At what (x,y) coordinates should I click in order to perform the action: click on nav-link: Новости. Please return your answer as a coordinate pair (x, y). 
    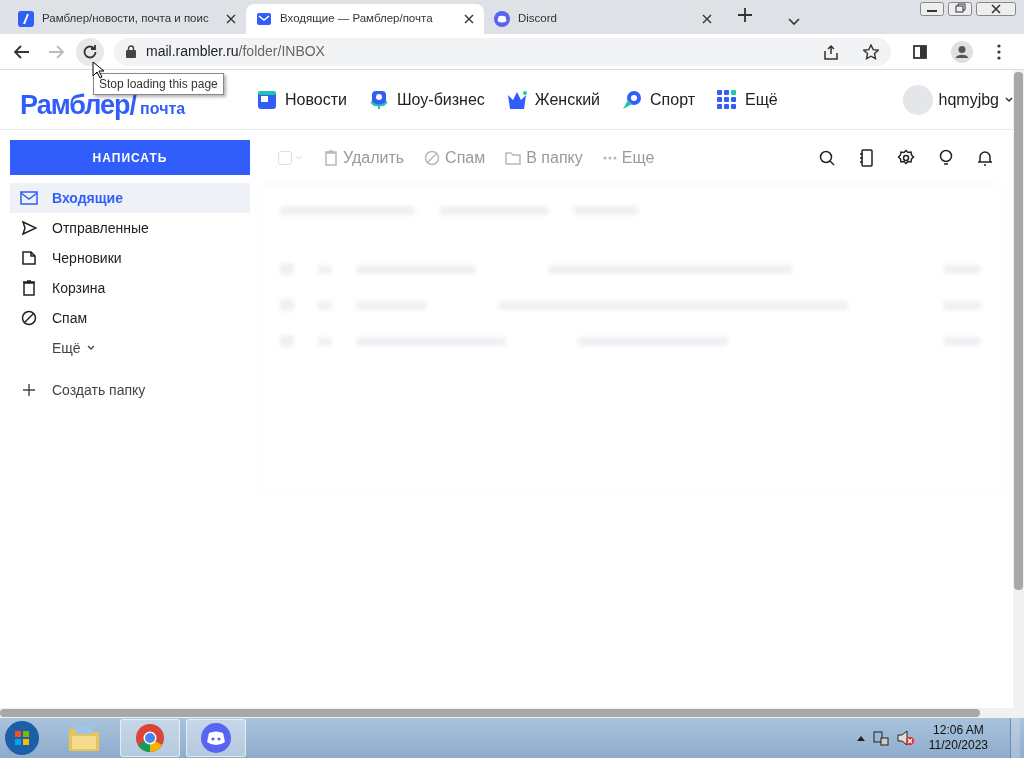
    Looking at the image, I should click on (302, 99).